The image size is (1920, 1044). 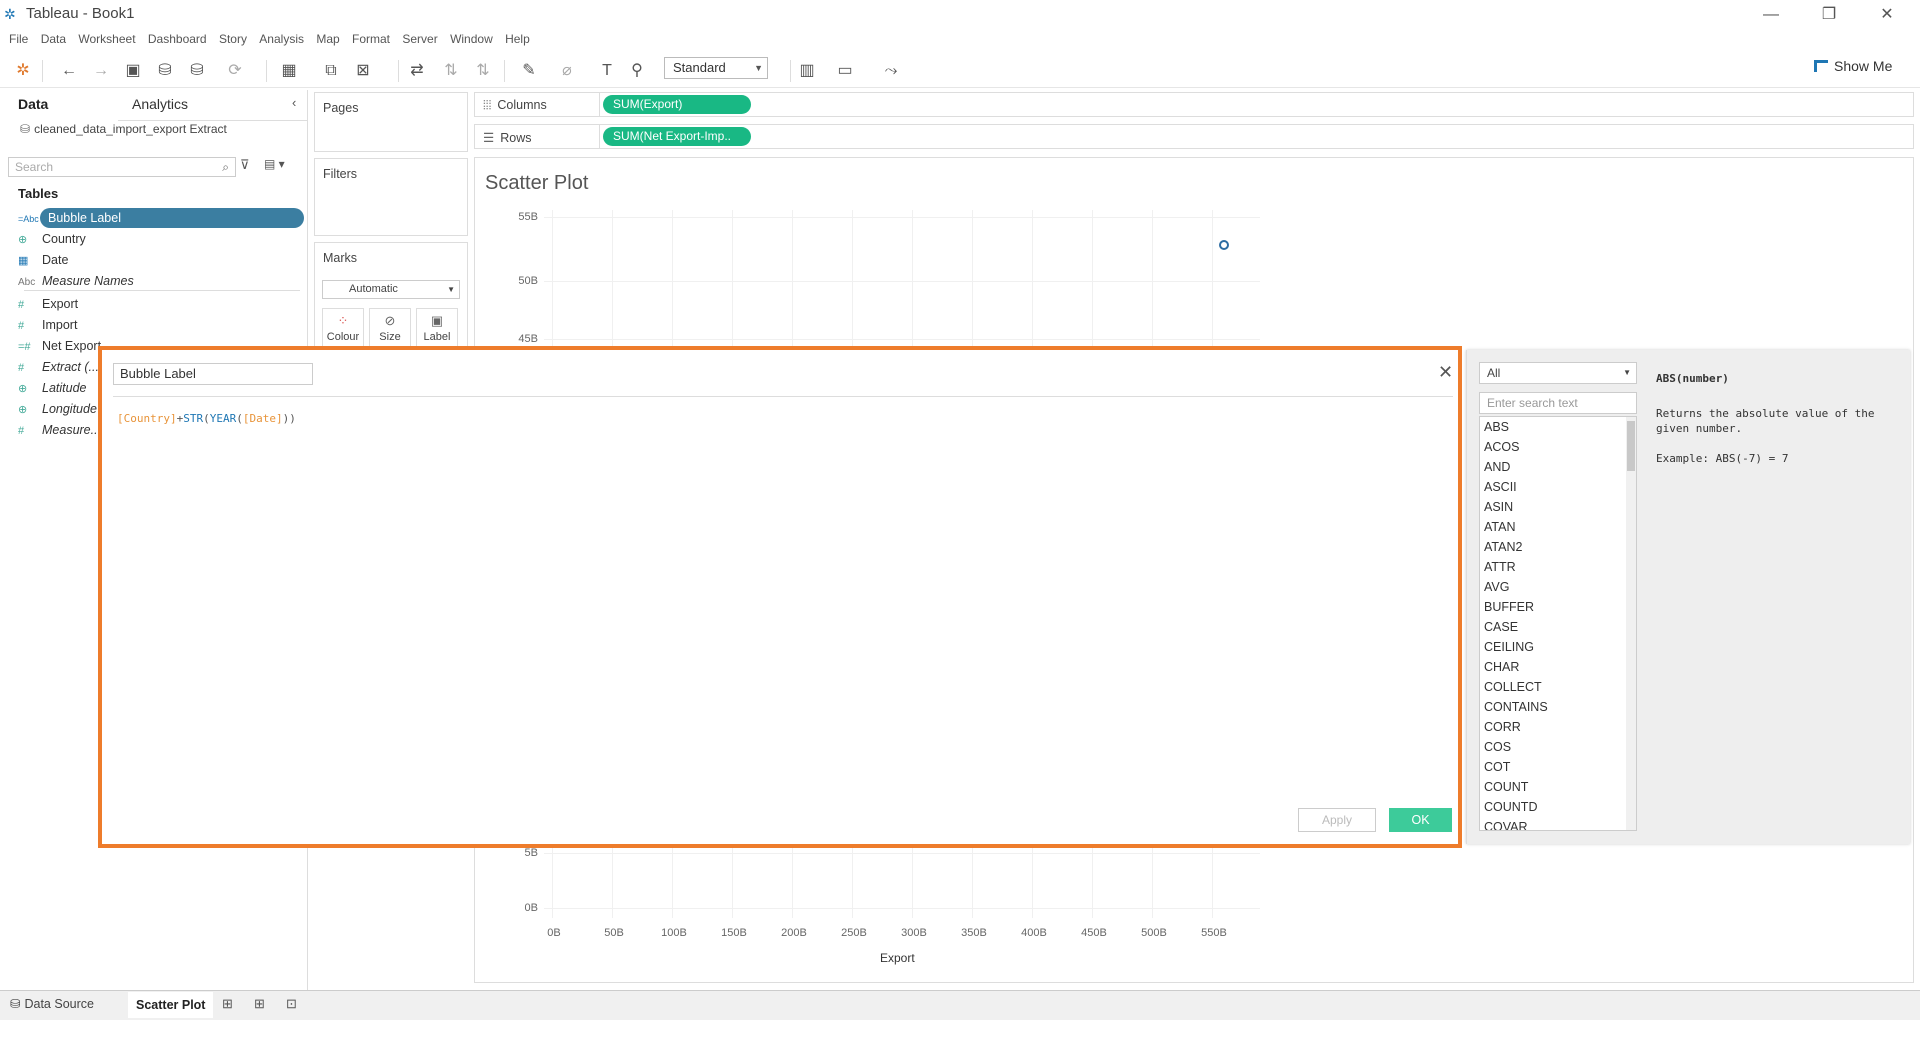 What do you see at coordinates (245, 165) in the screenshot?
I see `filter-fields-icon: ⊽` at bounding box center [245, 165].